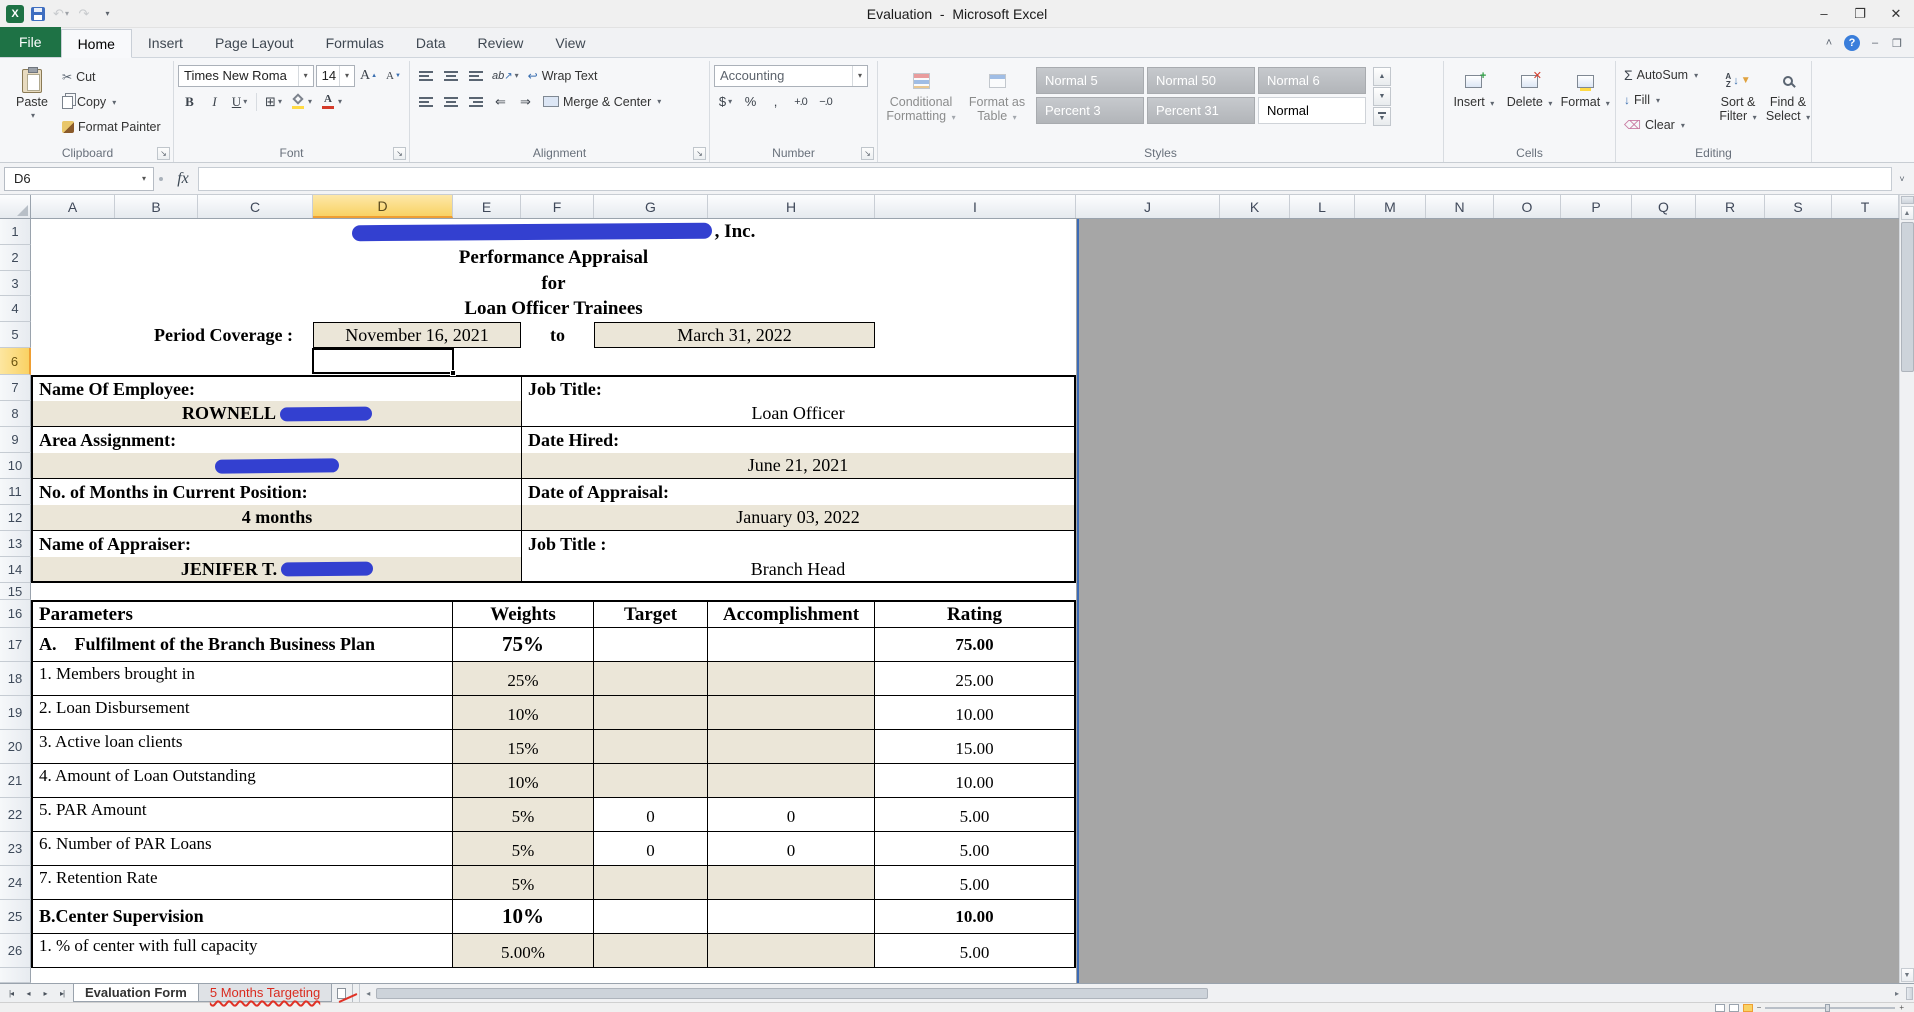 This screenshot has height=1012, width=1914. Describe the element at coordinates (997, 95) in the screenshot. I see `format-as-table-button: Format as Table ▾` at that location.